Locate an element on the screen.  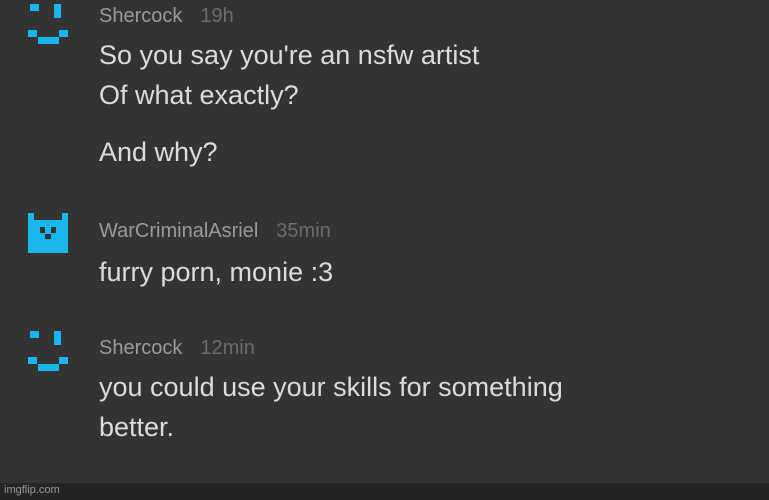
comment-text: Of what exactly? is located at coordinates (199, 95).